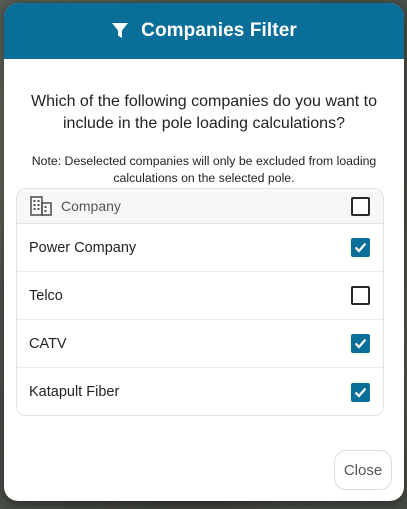 This screenshot has height=509, width=407. What do you see at coordinates (83, 247) in the screenshot?
I see `company-label: Power Company` at bounding box center [83, 247].